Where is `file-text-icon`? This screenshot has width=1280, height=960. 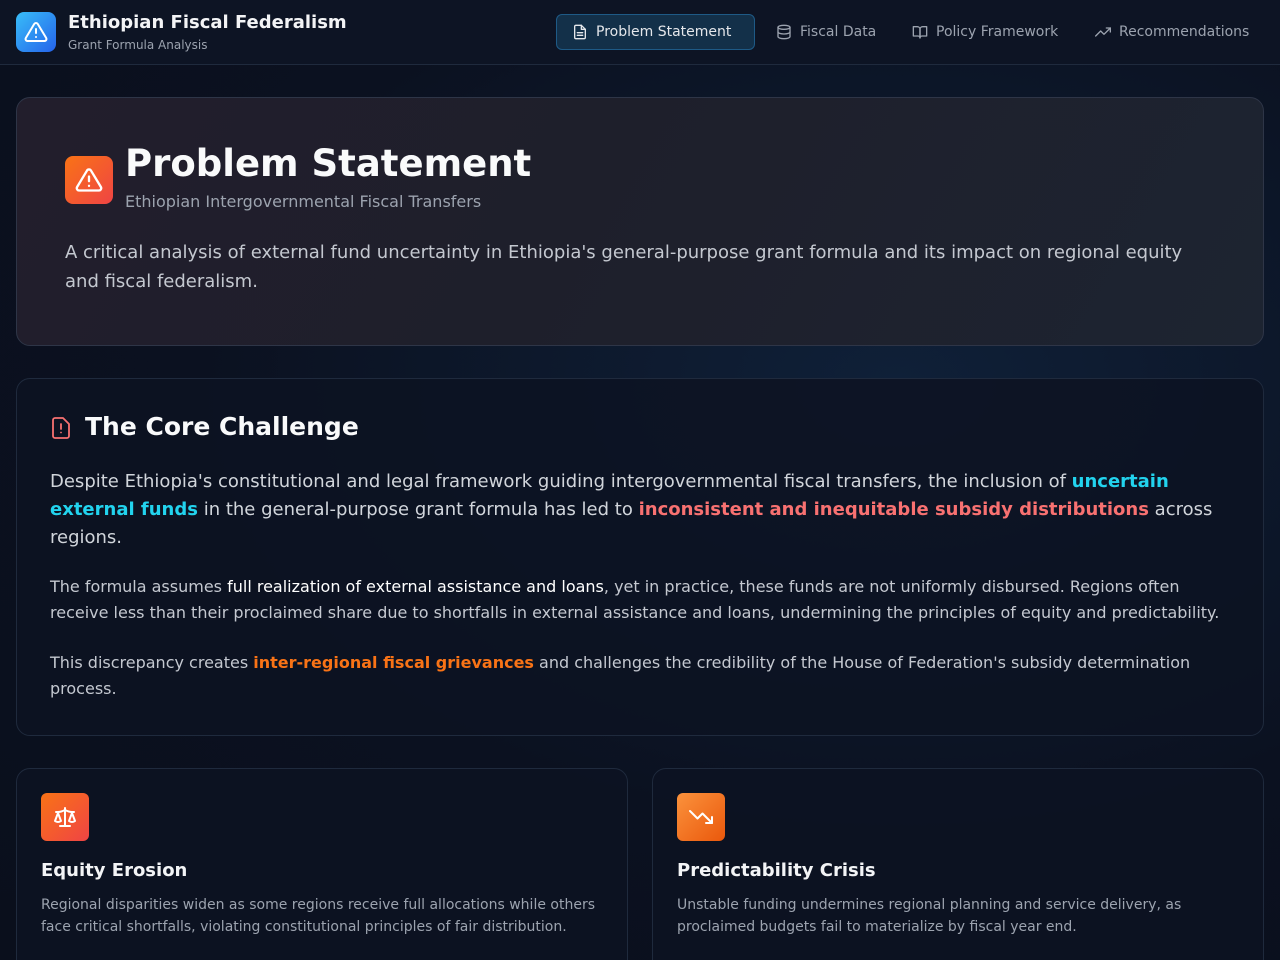 file-text-icon is located at coordinates (580, 32).